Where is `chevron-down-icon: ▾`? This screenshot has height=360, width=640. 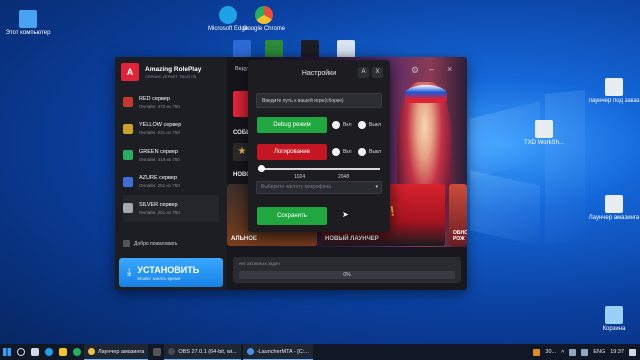
chevron-down-icon: ▾ is located at coordinates (376, 187).